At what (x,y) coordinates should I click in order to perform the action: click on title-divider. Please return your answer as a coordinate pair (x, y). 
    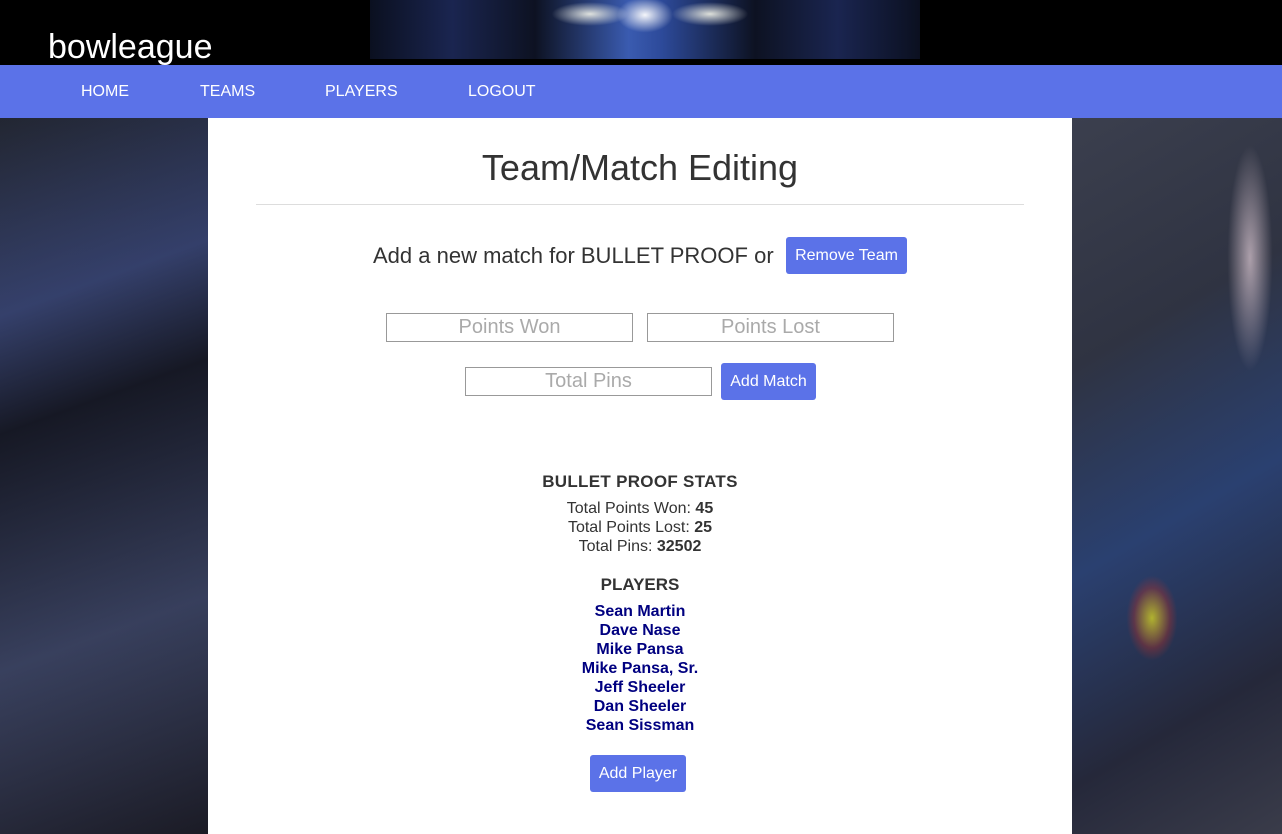
    Looking at the image, I should click on (640, 204).